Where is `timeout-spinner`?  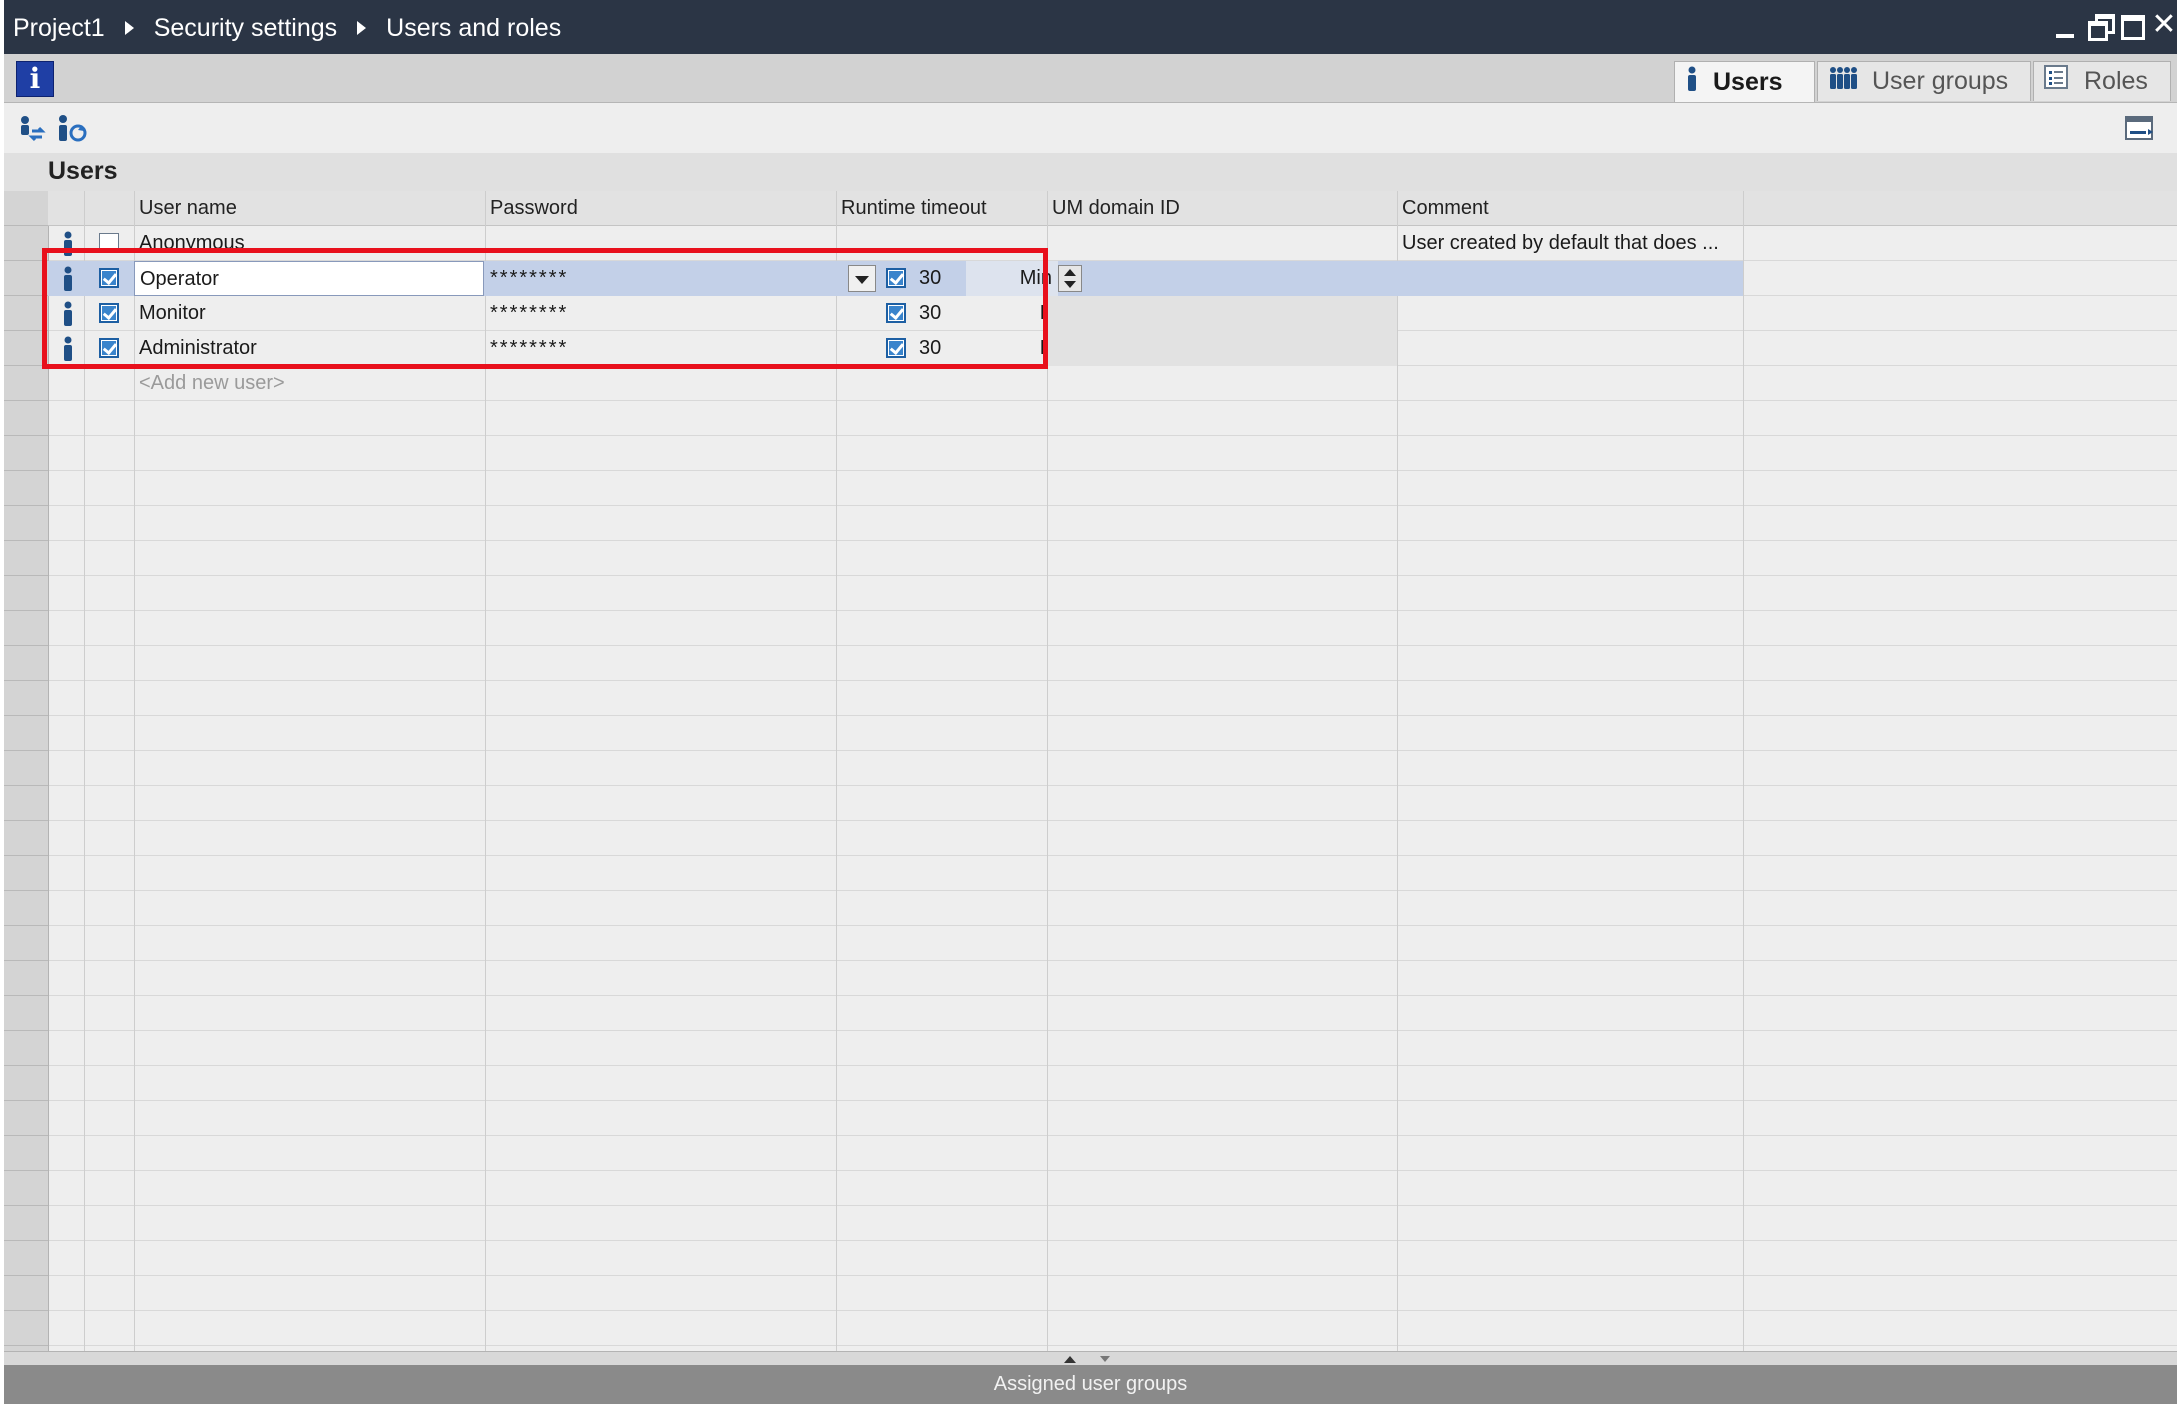
timeout-spinner is located at coordinates (1070, 278).